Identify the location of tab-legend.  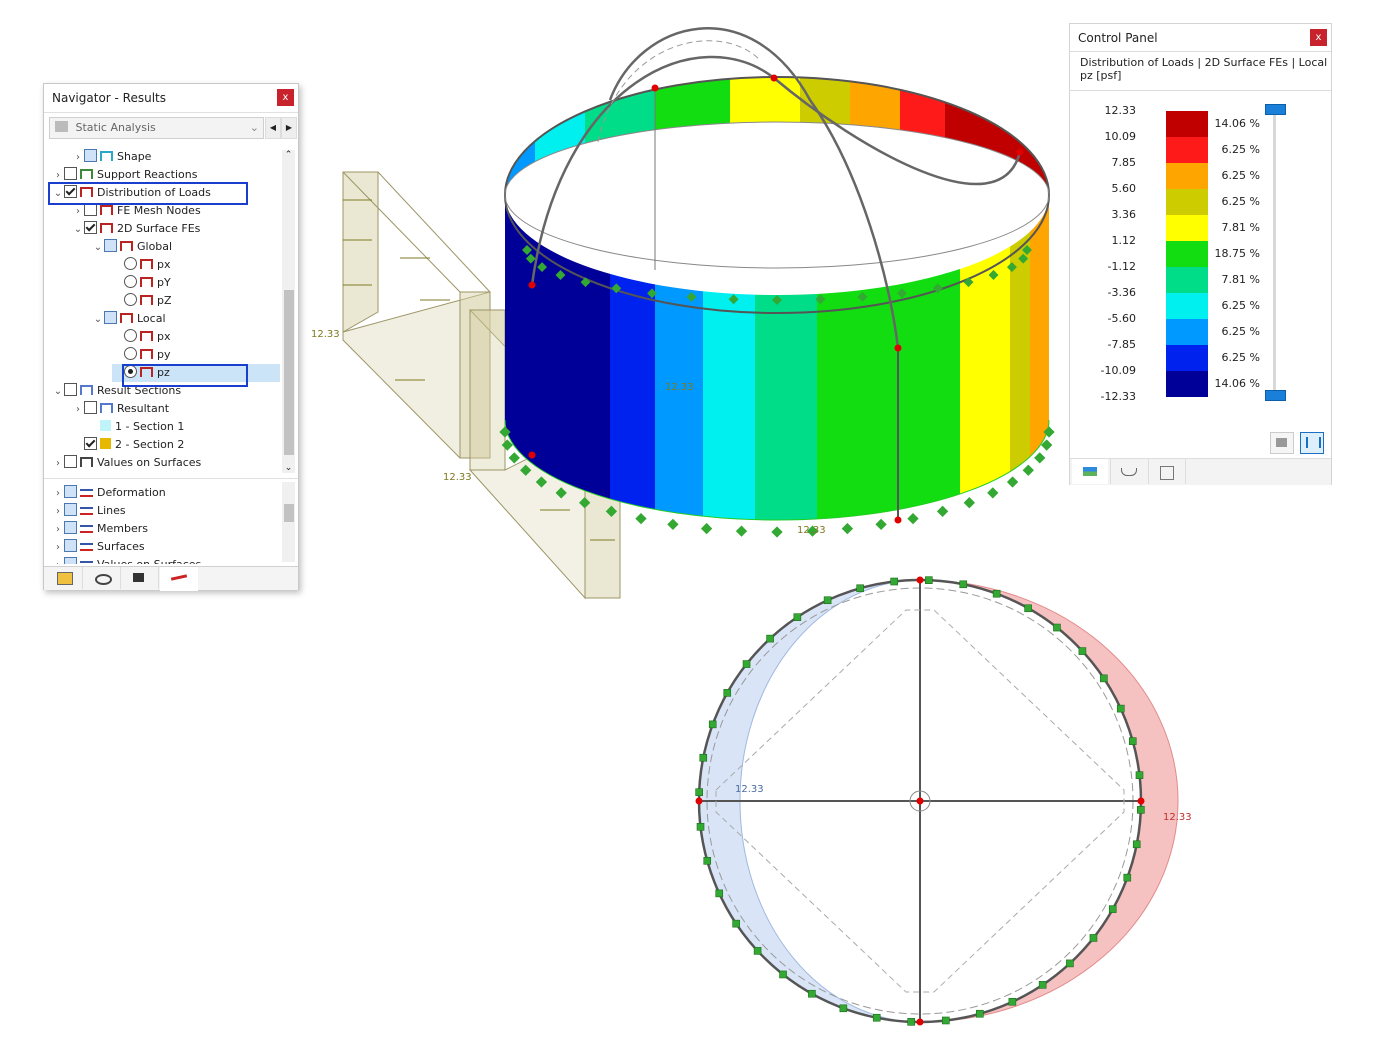
(1090, 471).